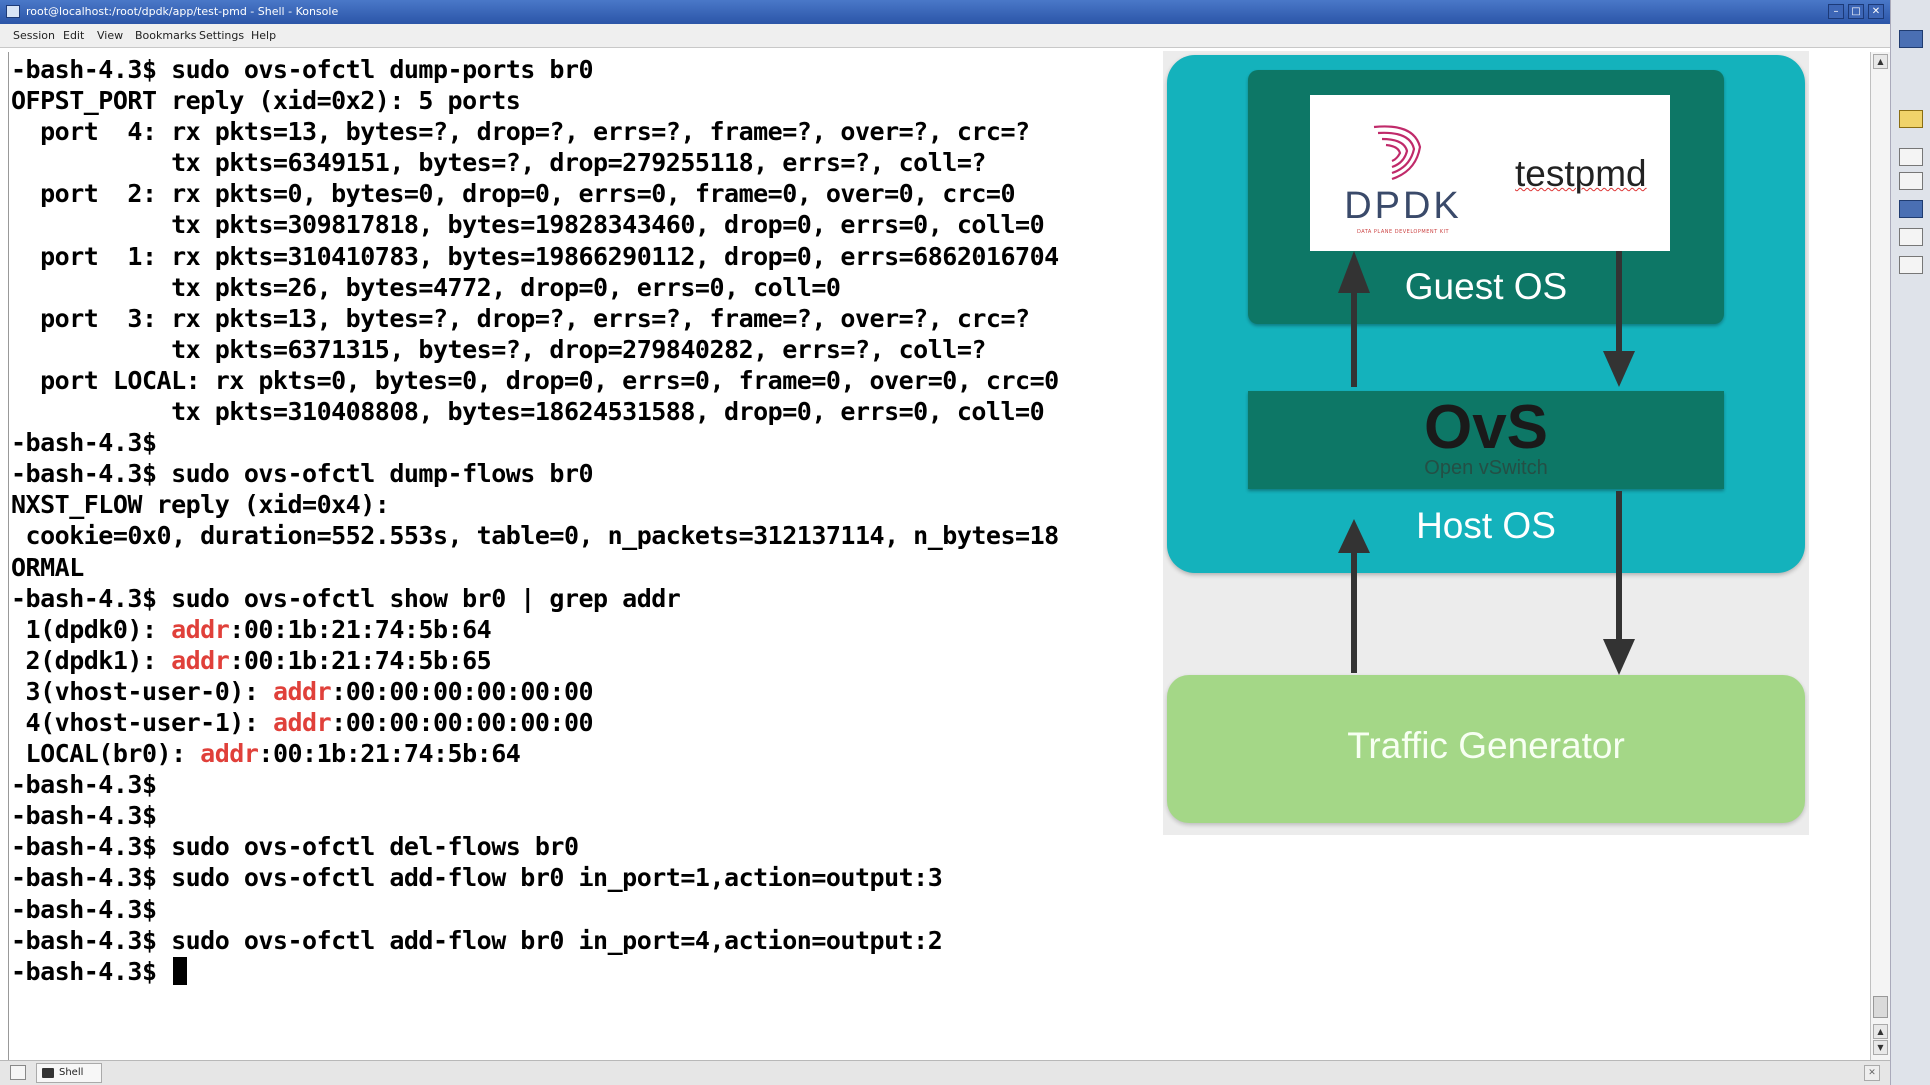  Describe the element at coordinates (1872, 1073) in the screenshot. I see `close-tab-icon: ✕` at that location.